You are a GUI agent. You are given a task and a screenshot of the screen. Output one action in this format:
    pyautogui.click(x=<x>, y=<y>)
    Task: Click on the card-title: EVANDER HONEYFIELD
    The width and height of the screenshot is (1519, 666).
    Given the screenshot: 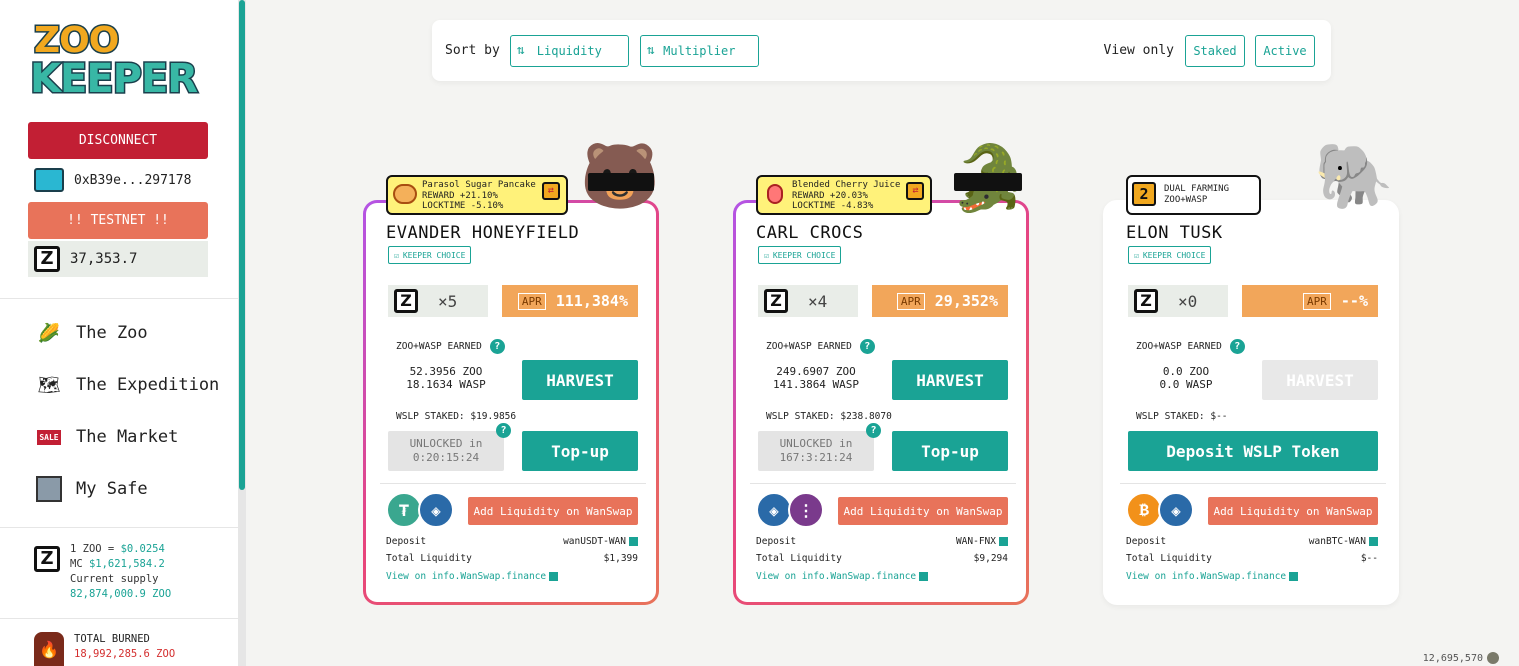 What is the action you would take?
    pyautogui.click(x=483, y=233)
    